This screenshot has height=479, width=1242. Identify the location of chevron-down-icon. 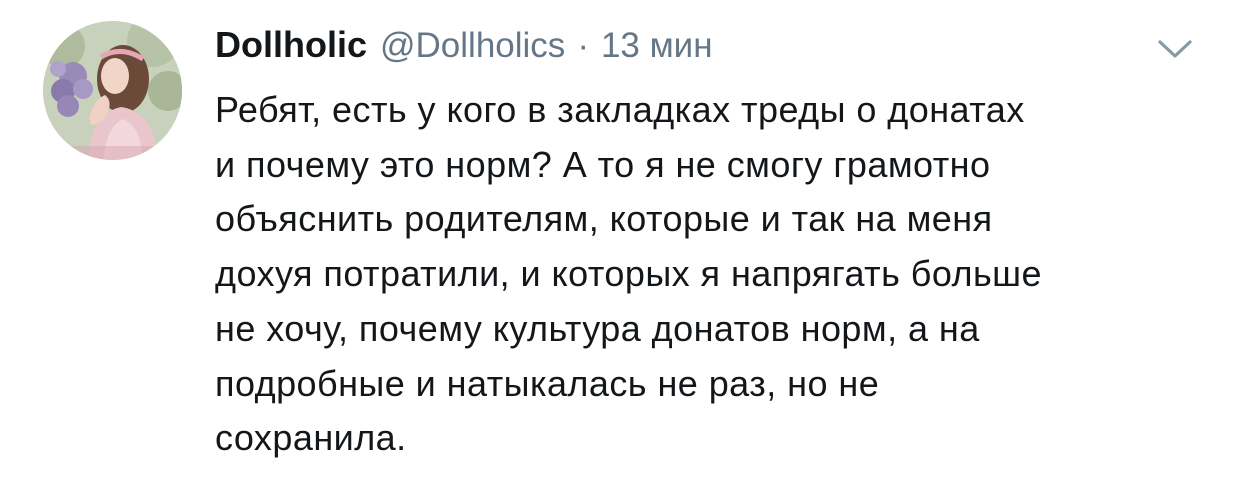
(1175, 49).